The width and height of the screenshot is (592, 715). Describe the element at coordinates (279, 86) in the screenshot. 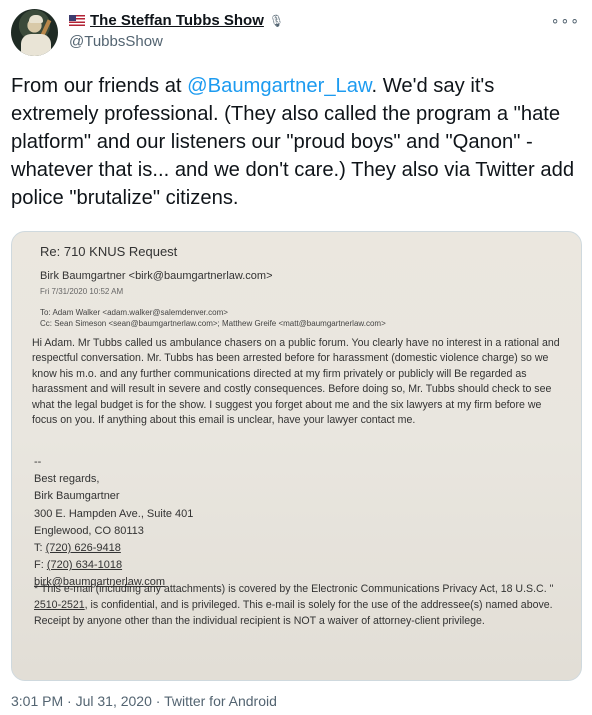

I see `mention-link: @Baumgartner_Law` at that location.